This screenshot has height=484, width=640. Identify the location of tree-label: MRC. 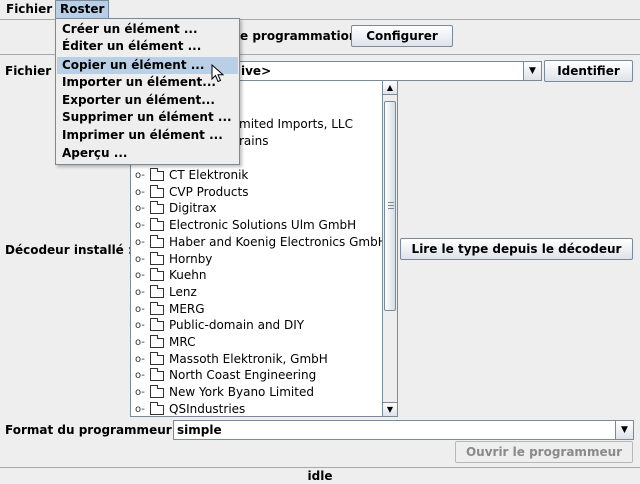
(182, 342).